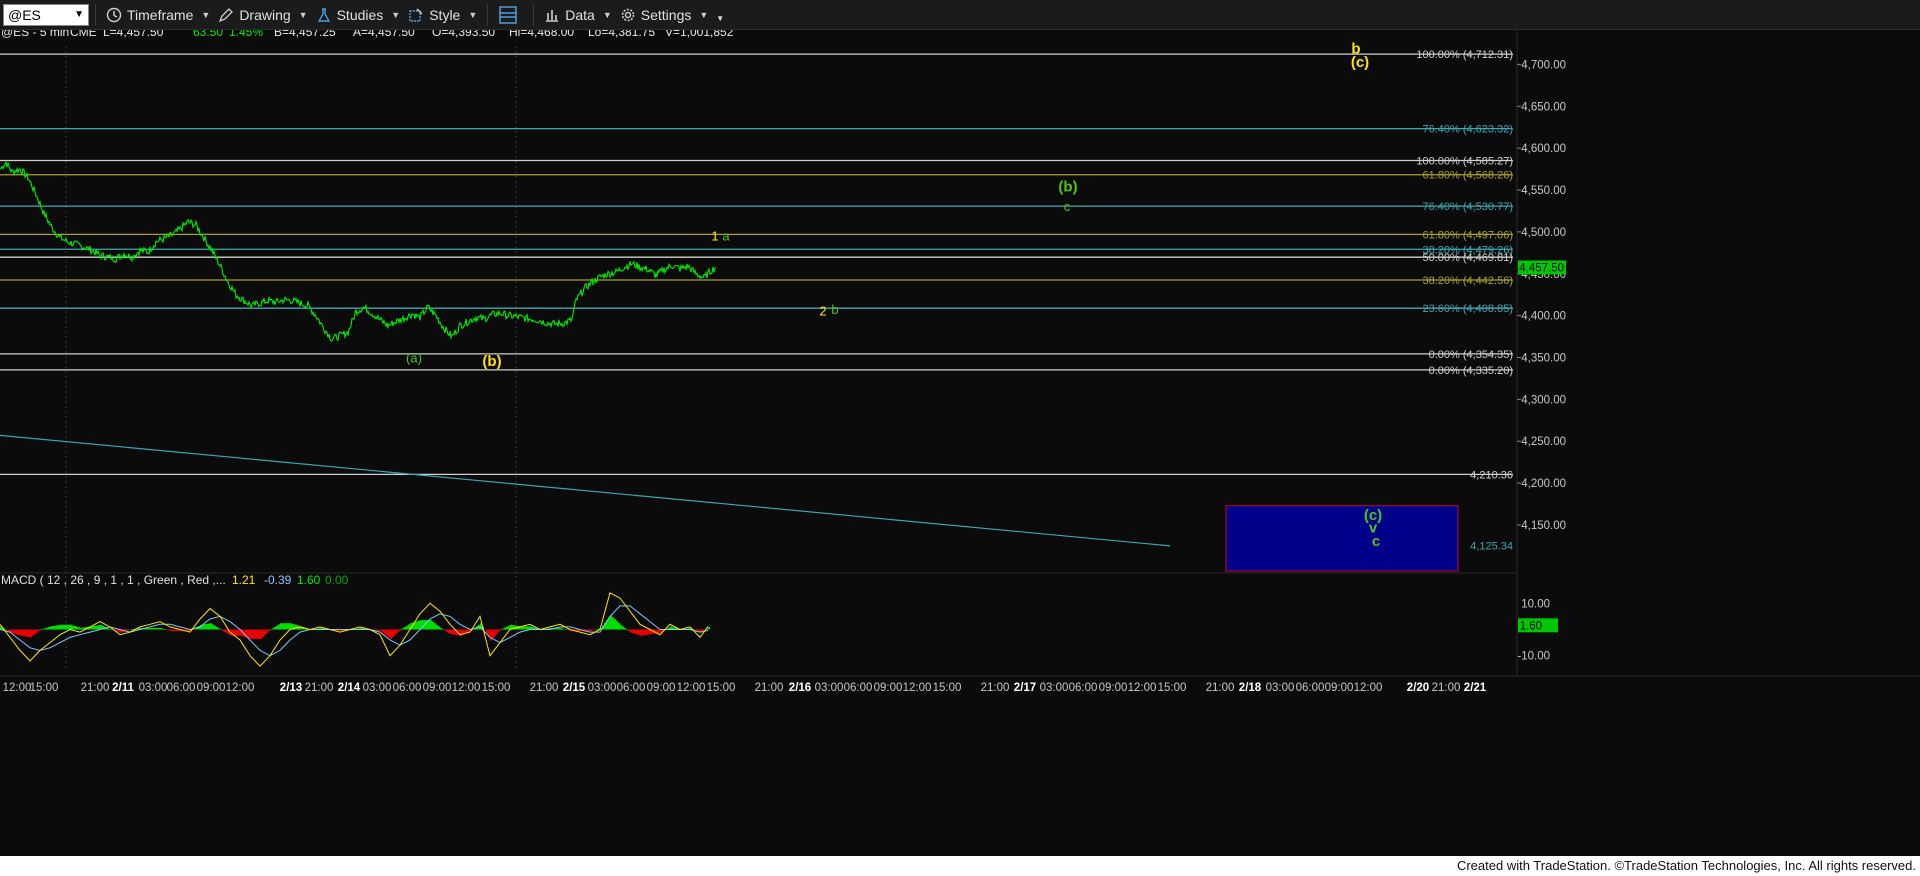 Image resolution: width=1920 pixels, height=876 pixels. I want to click on header-volume: V=1,001,852, so click(699, 34).